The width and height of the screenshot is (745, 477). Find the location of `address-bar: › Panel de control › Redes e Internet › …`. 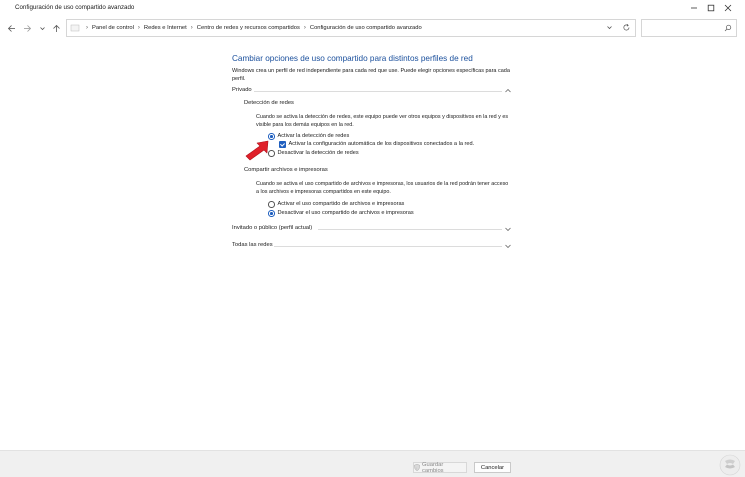

address-bar: › Panel de control › Redes e Internet › … is located at coordinates (351, 28).